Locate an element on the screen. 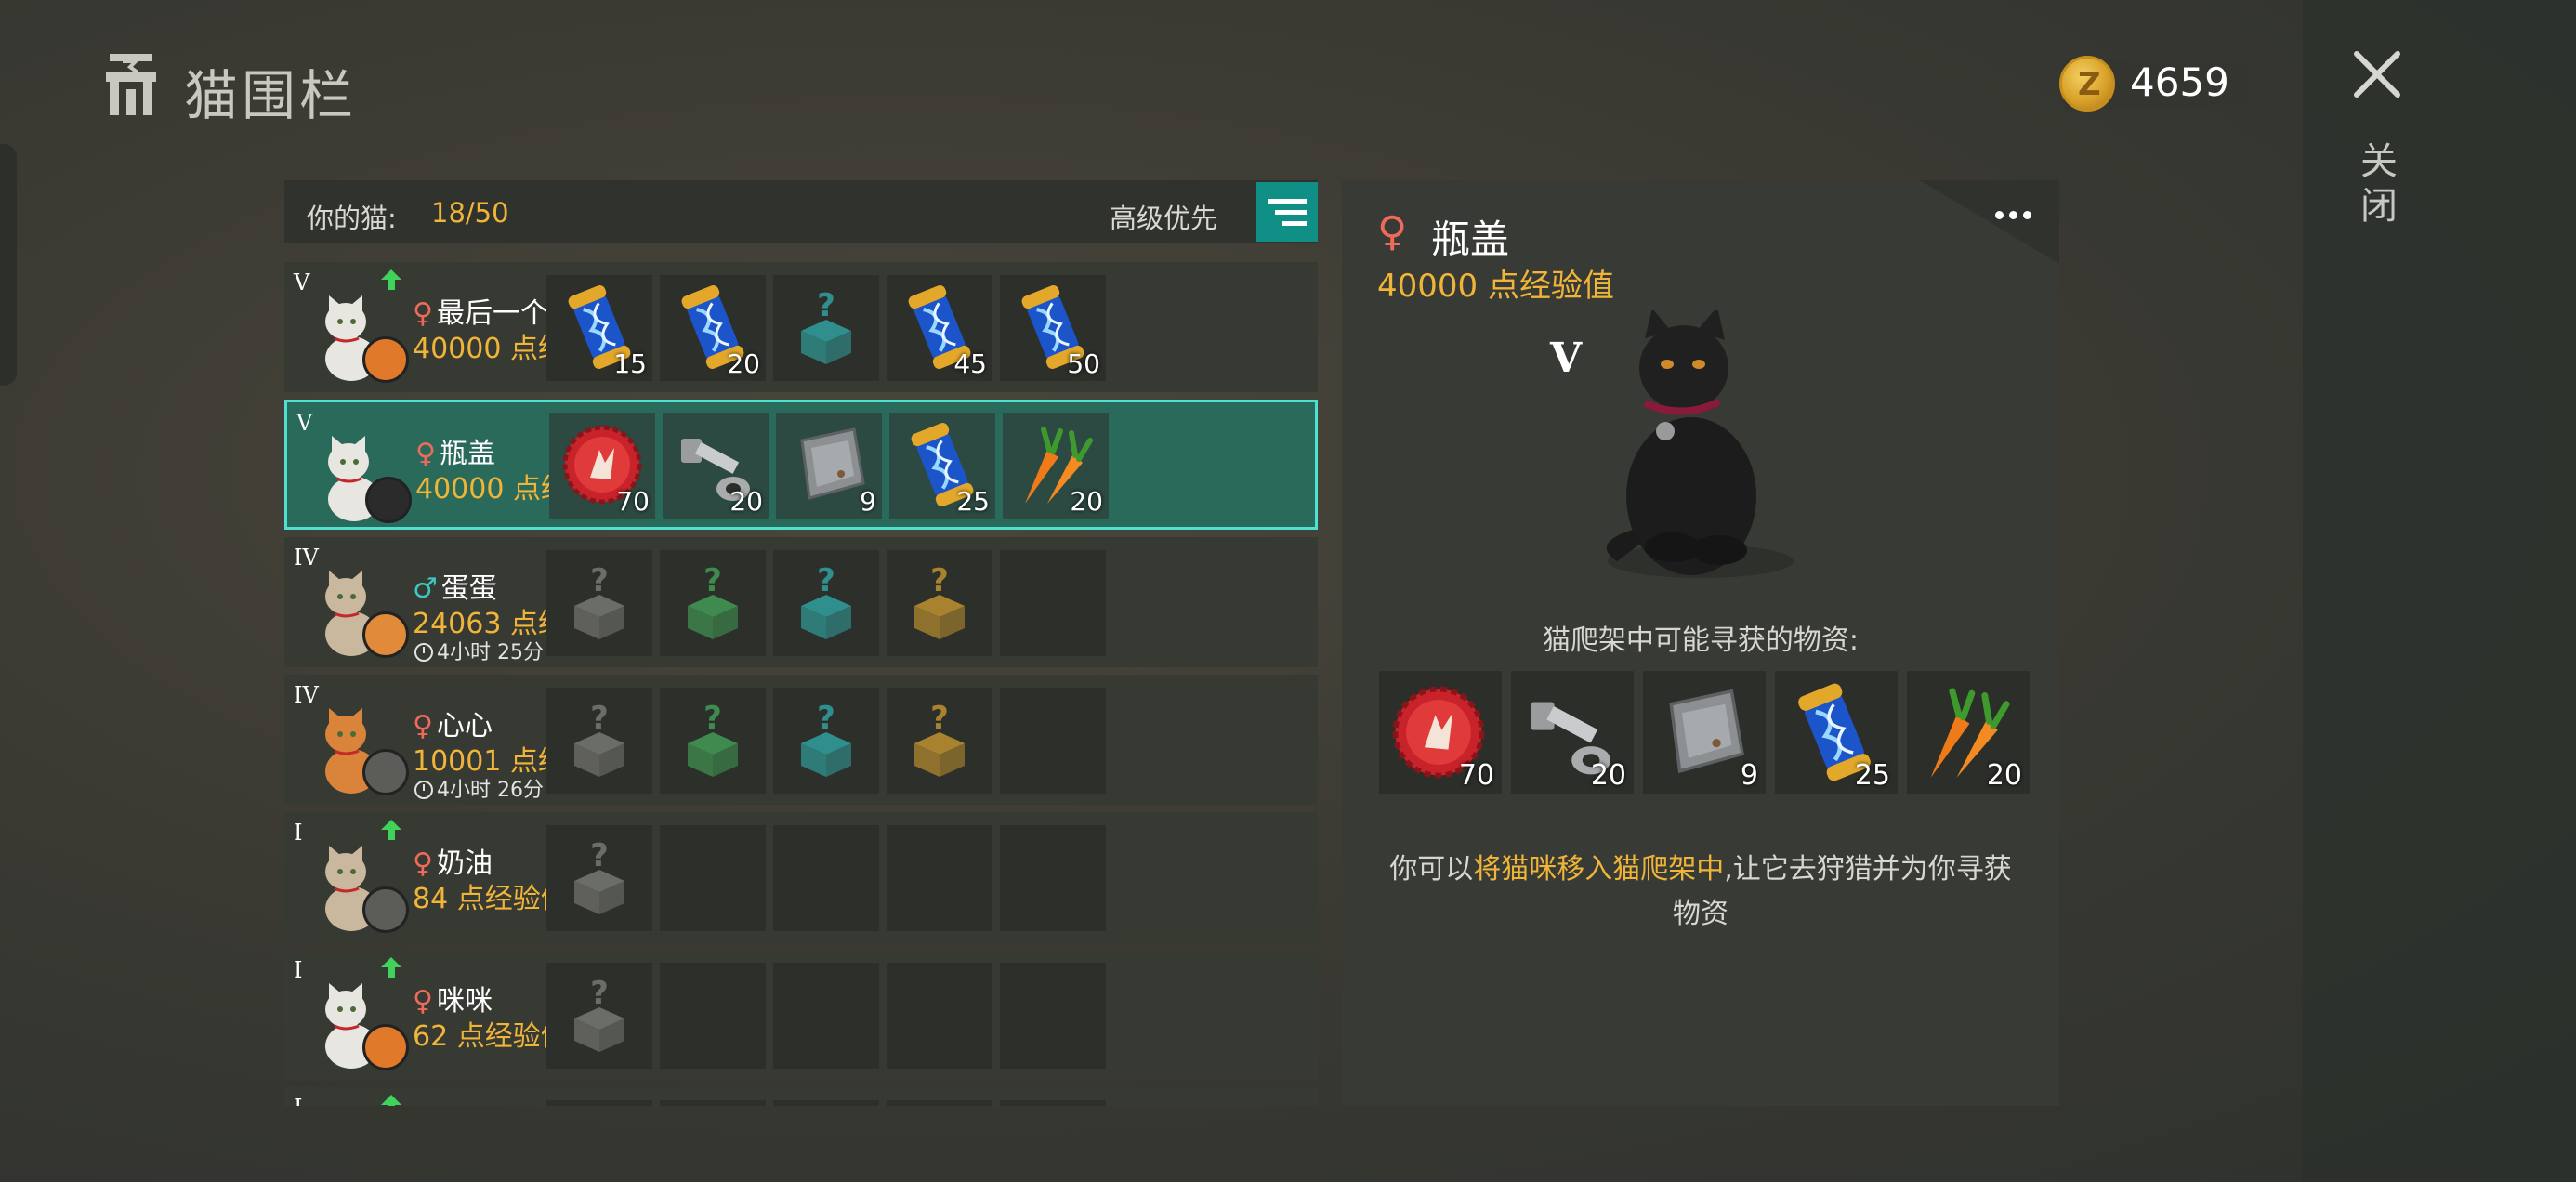 Image resolution: width=2576 pixels, height=1182 pixels. cat-row: I ♀ 奶油 84 点经验值? is located at coordinates (801, 877).